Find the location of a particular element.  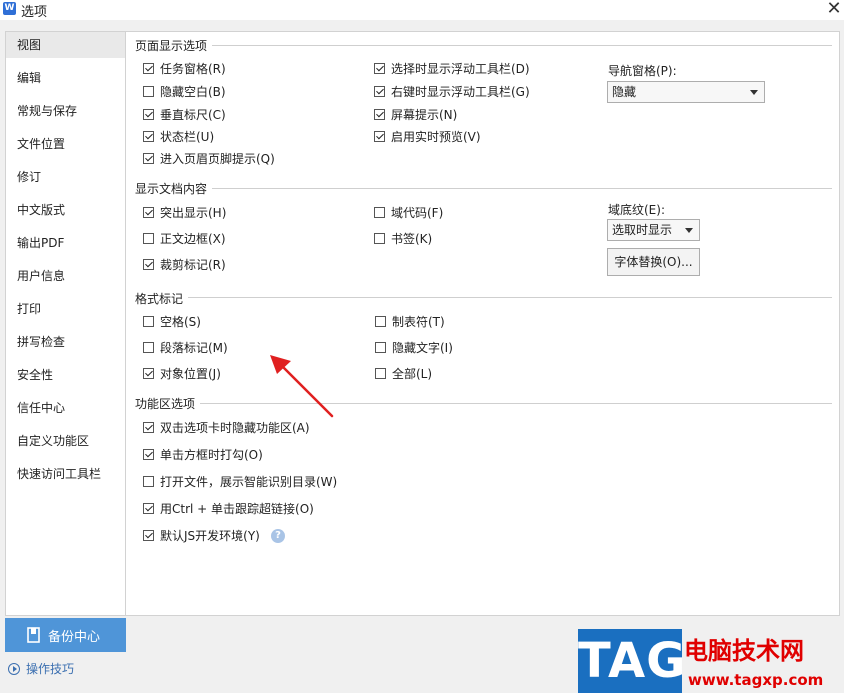

checkbox-float-toolbar-right-click: 右键时显示浮动工具栏(G) is located at coordinates (452, 92).